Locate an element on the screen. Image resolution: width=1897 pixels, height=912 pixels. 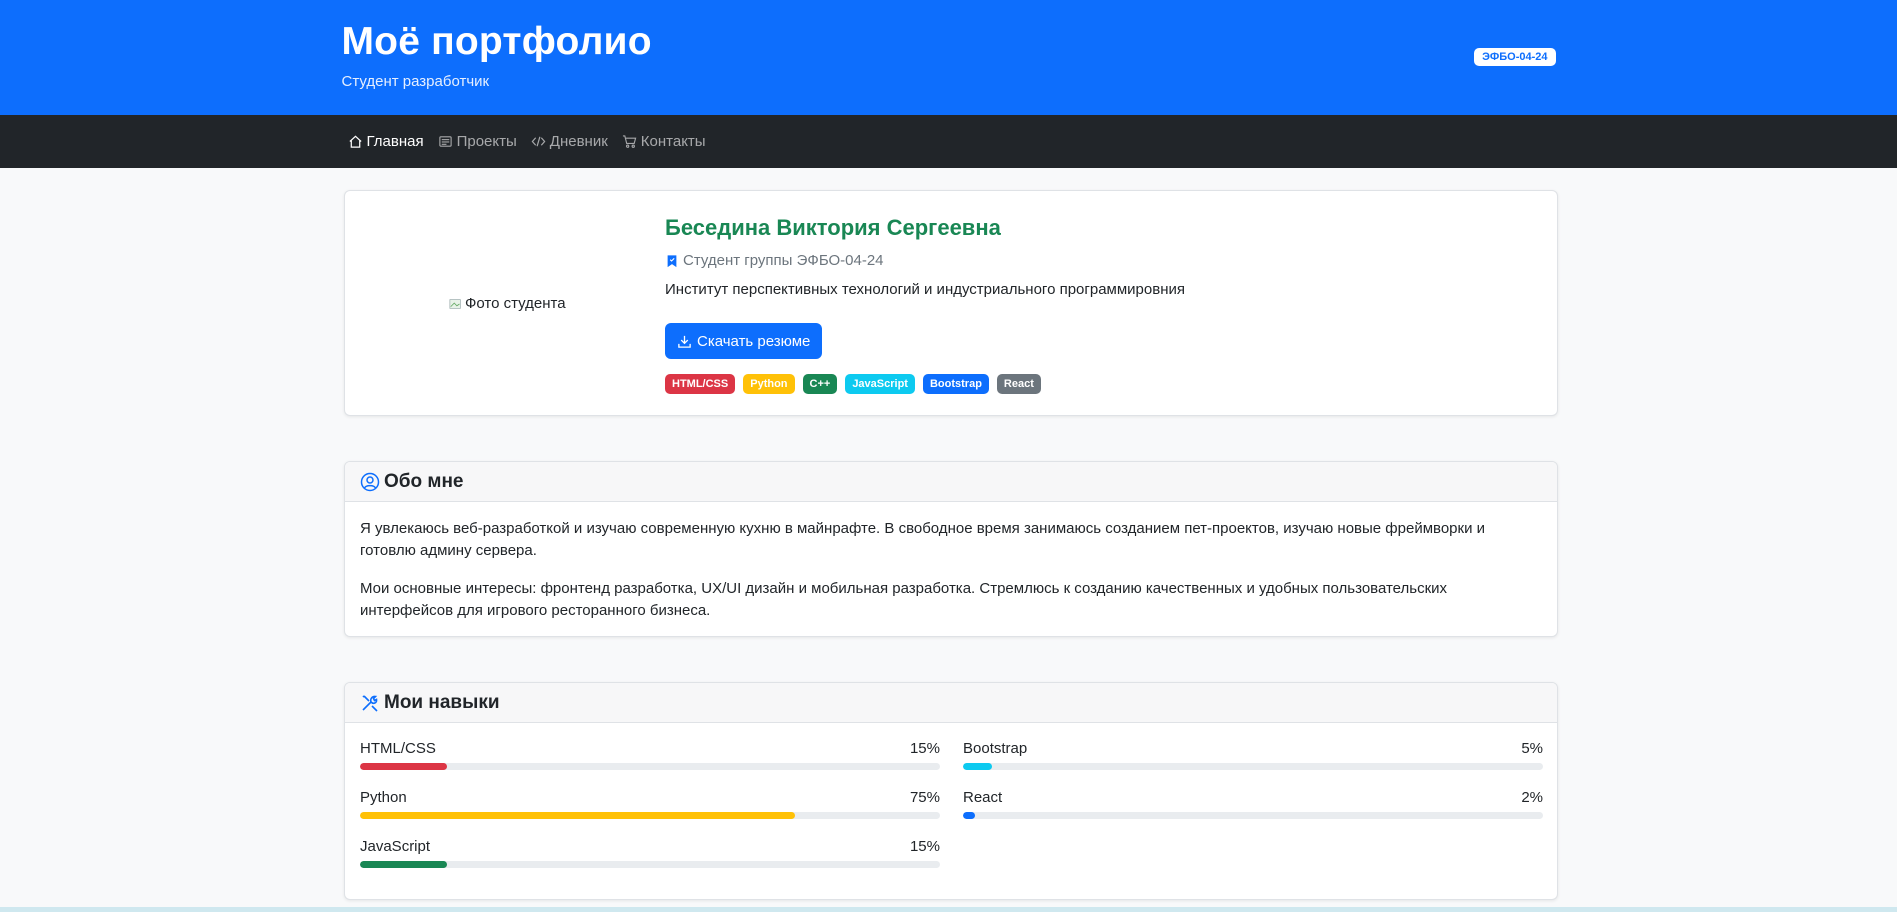
skill-name: React is located at coordinates (983, 797).